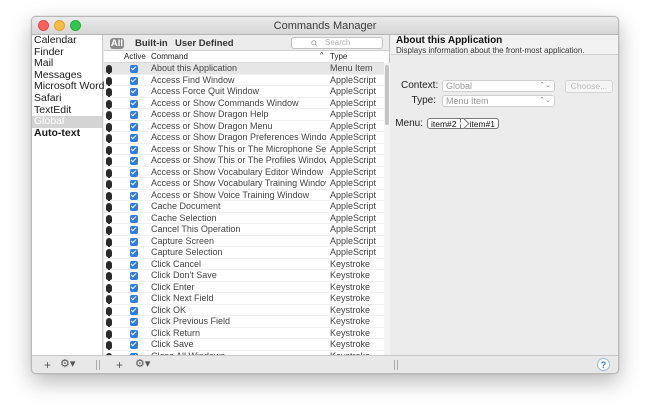 The height and width of the screenshot is (418, 650). Describe the element at coordinates (119, 365) in the screenshot. I see `add-command-button: +` at that location.